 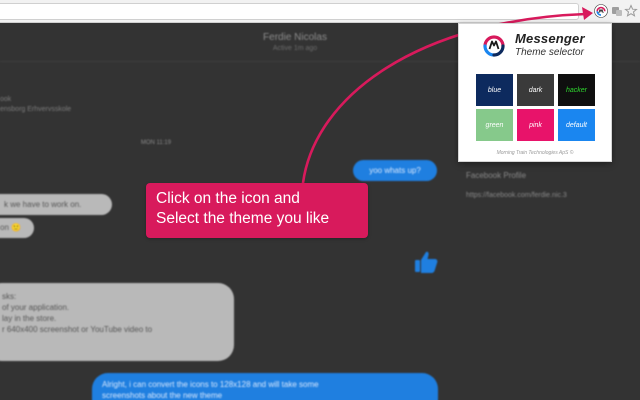 What do you see at coordinates (549, 52) in the screenshot?
I see `popup-subtitle: Theme selector` at bounding box center [549, 52].